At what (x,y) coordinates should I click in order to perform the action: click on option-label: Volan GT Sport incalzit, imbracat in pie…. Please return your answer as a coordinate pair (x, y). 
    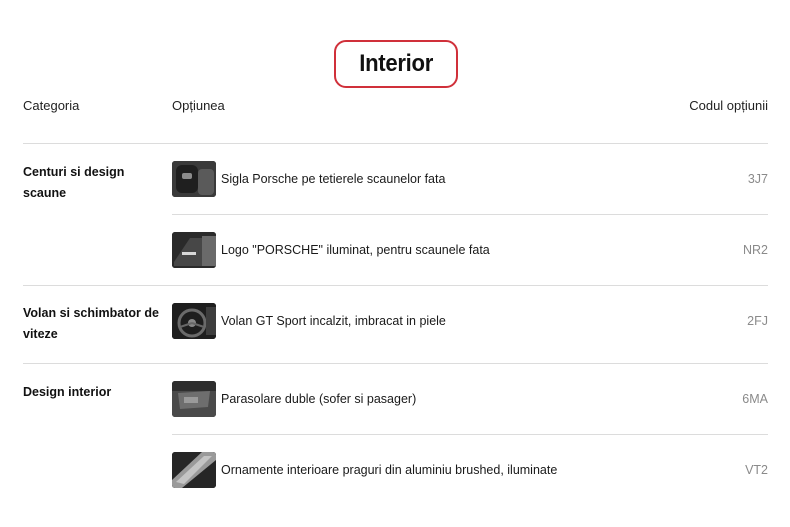
    Looking at the image, I should click on (333, 321).